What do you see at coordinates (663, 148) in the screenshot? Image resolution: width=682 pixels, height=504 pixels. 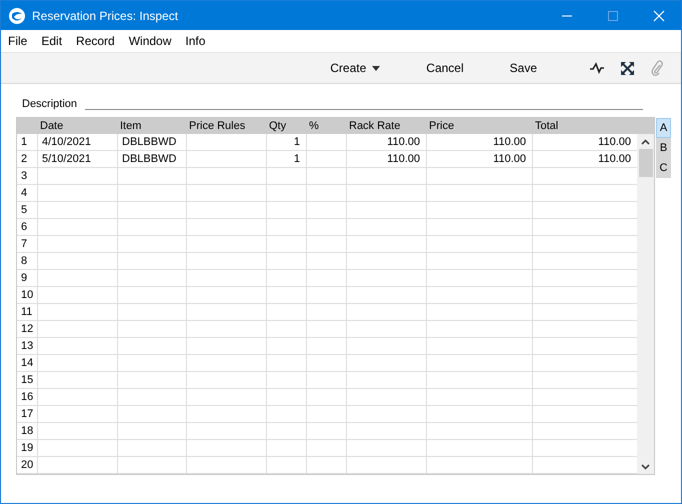 I see `side-tab: B` at bounding box center [663, 148].